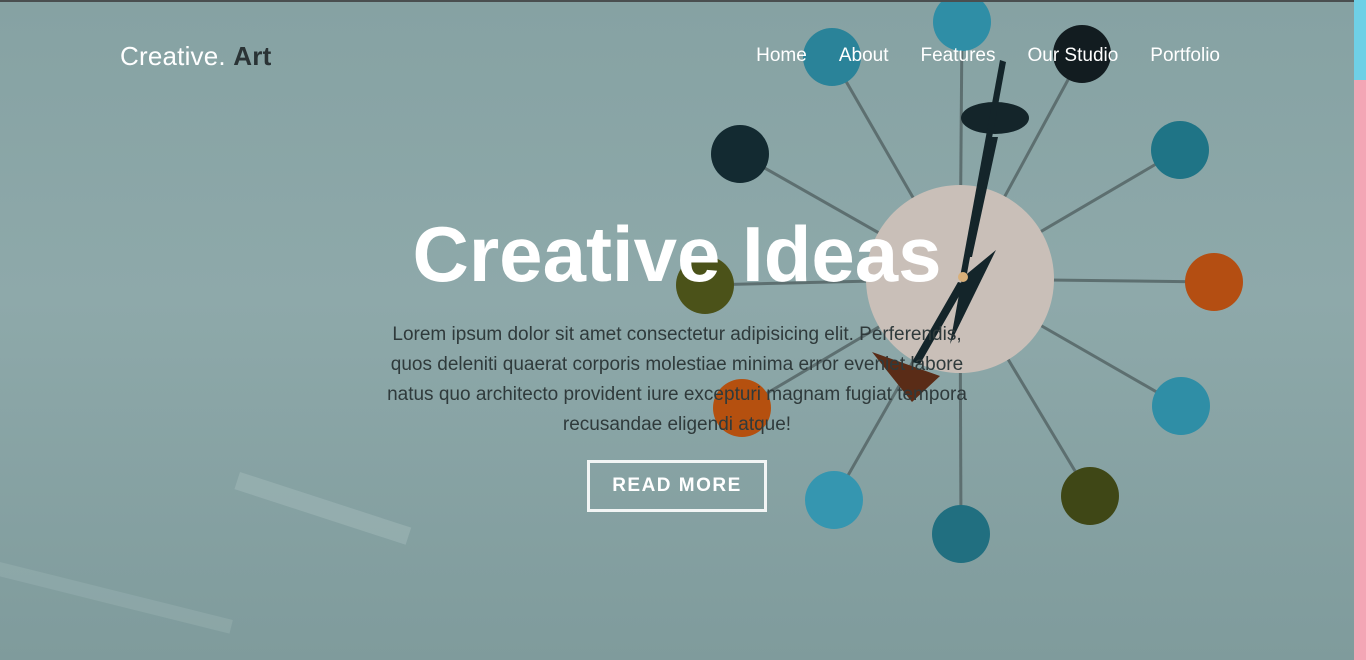 The width and height of the screenshot is (1366, 660). Describe the element at coordinates (864, 56) in the screenshot. I see `nav-item-about: About` at that location.